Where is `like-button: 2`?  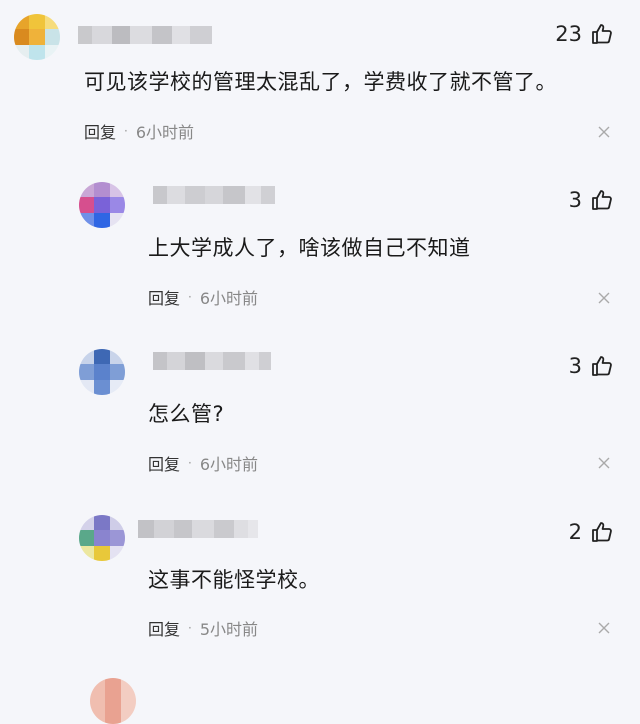
like-button: 2 is located at coordinates (591, 532).